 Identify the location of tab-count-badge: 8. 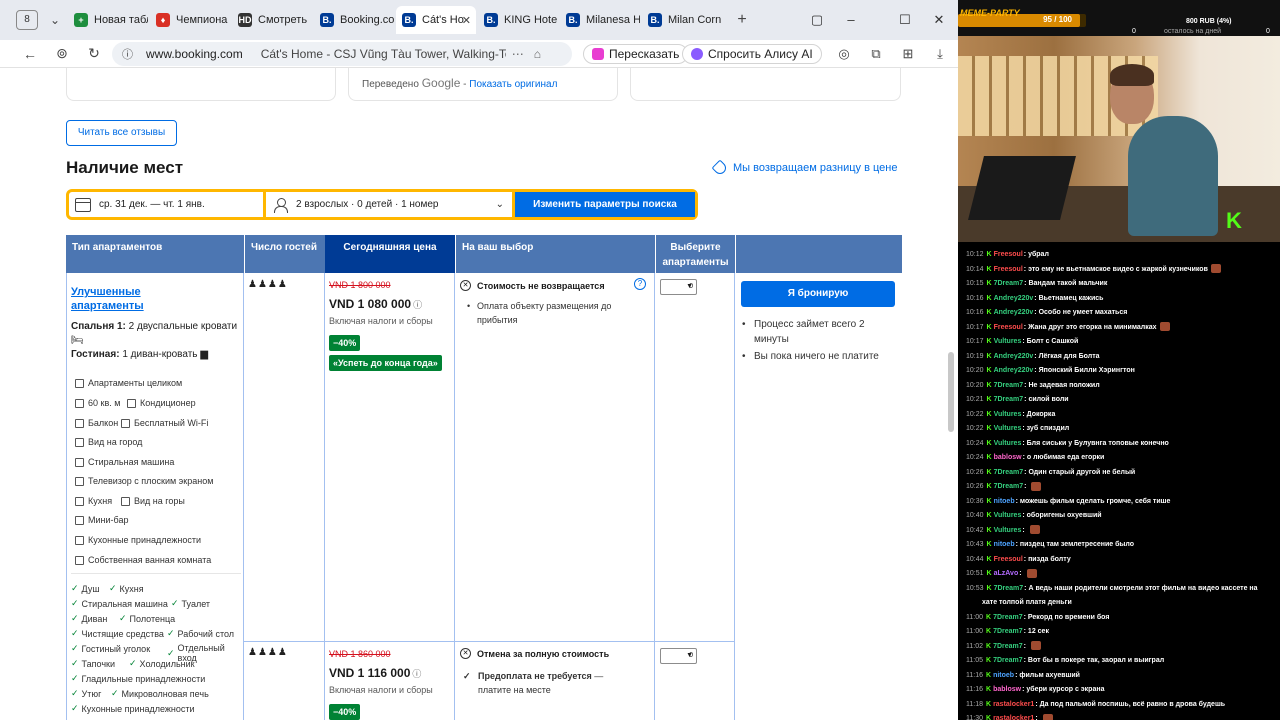
(27, 20).